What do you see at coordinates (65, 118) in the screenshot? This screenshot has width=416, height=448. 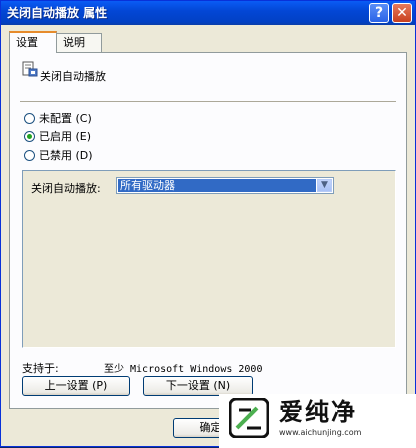 I see `radio-label: 未配置 (C)` at bounding box center [65, 118].